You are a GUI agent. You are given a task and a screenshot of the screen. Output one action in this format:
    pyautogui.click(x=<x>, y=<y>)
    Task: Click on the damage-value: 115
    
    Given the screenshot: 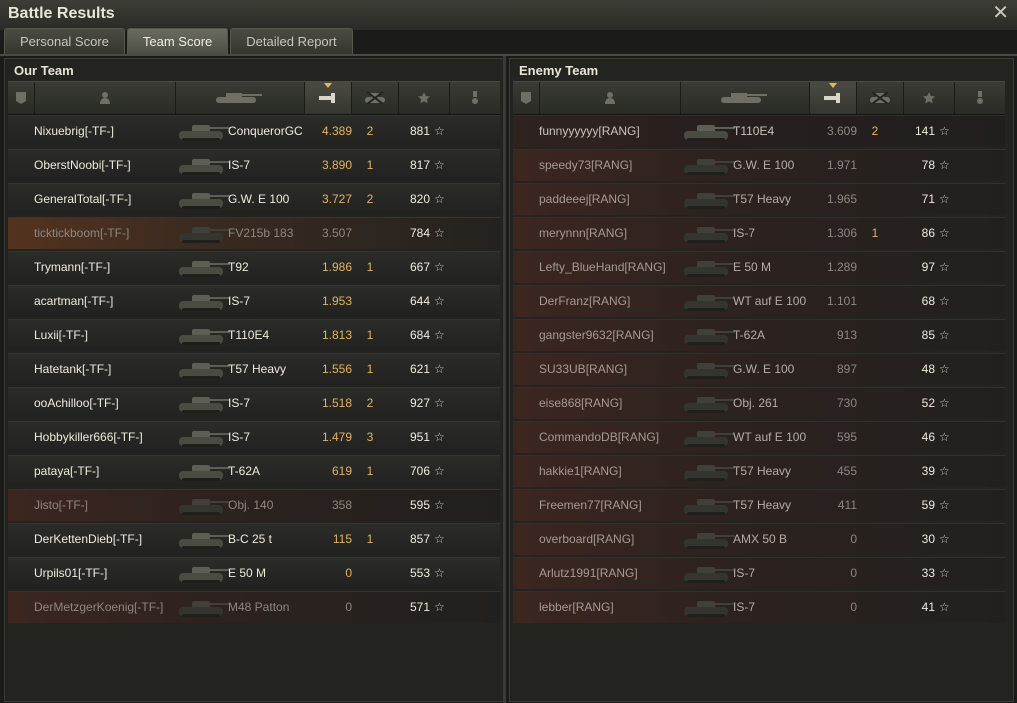 What is the action you would take?
    pyautogui.click(x=342, y=539)
    